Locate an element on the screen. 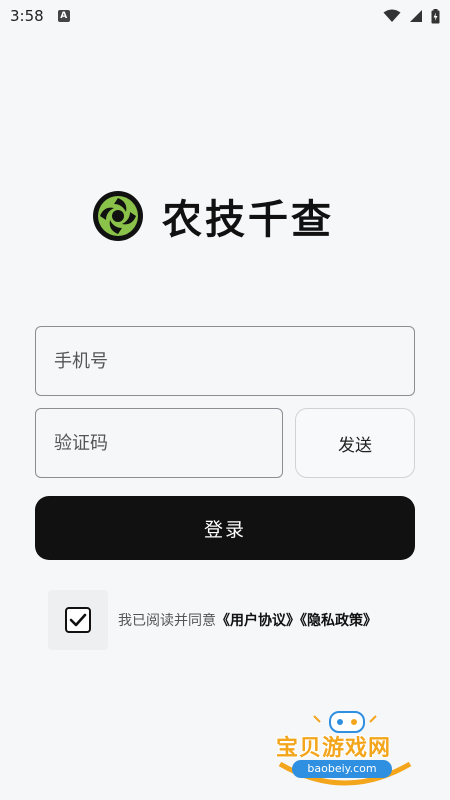  wifi-icon is located at coordinates (392, 15).